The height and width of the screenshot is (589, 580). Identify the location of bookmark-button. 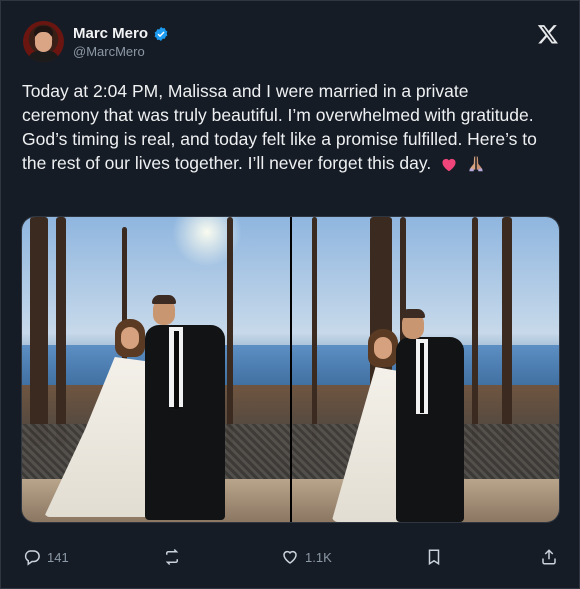
(434, 557).